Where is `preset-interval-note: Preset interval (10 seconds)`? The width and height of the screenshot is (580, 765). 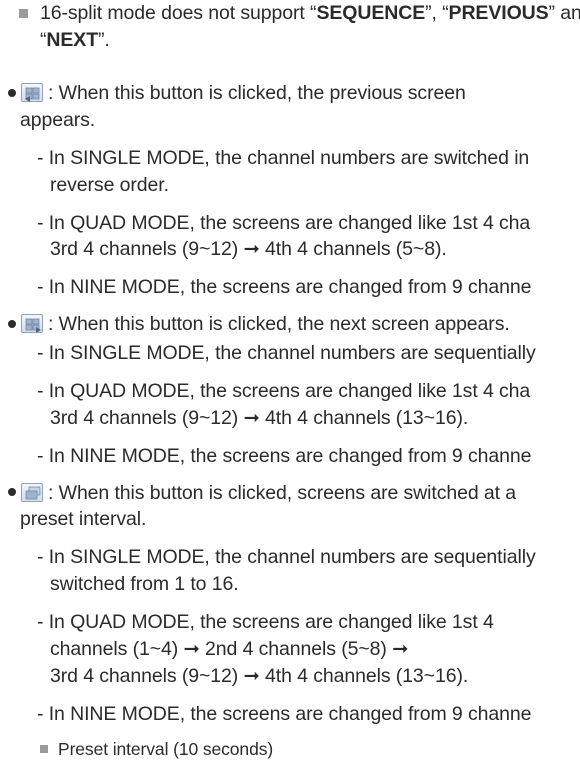
preset-interval-note: Preset interval (10 seconds) is located at coordinates (166, 748).